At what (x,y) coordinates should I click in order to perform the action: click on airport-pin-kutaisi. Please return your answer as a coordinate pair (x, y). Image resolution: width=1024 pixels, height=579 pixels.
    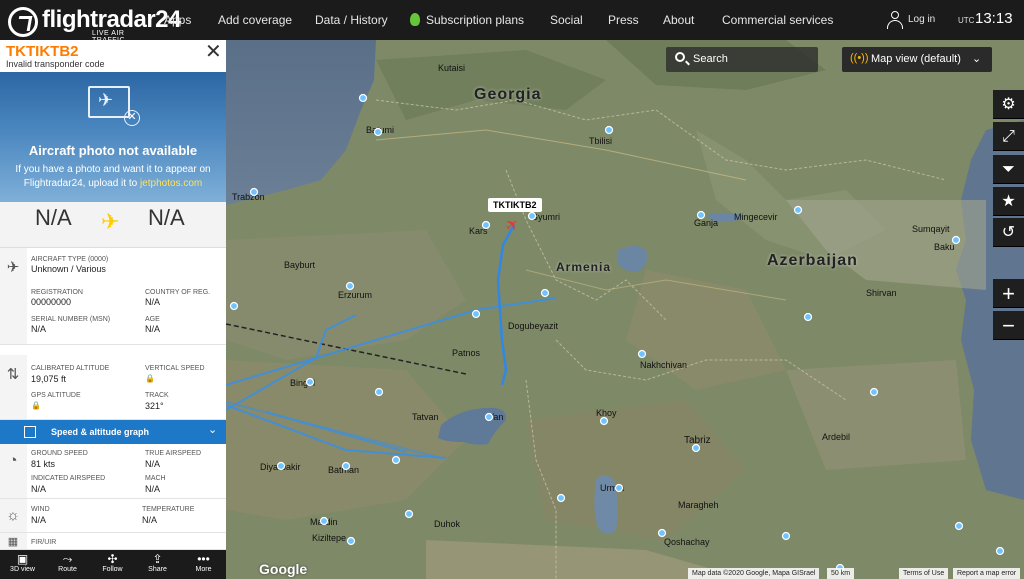
    Looking at the image, I should click on (363, 98).